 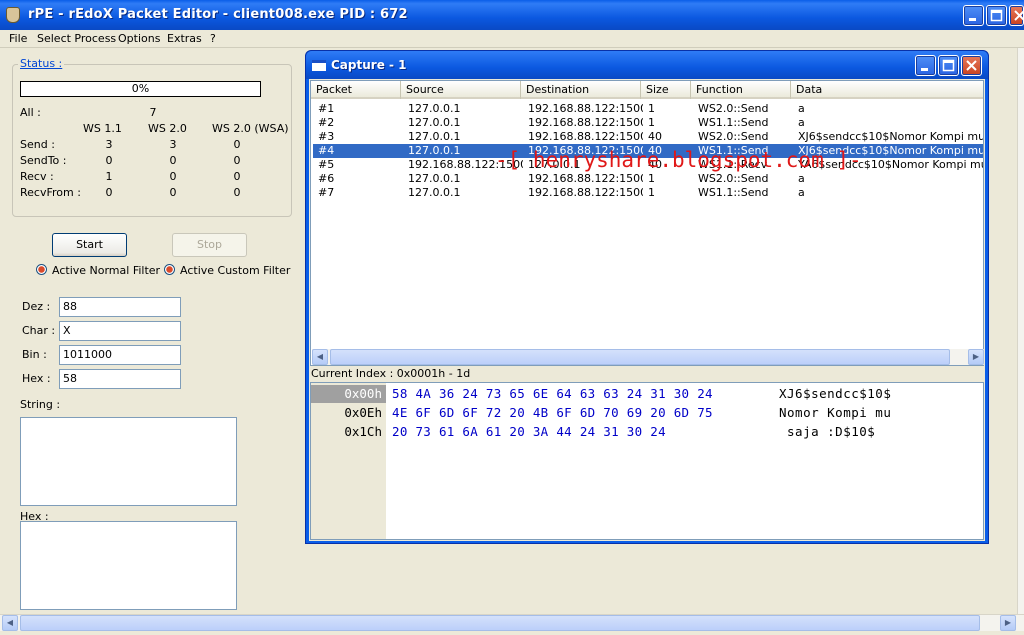 What do you see at coordinates (109, 192) in the screenshot?
I see `recvfrom-ws11: 0` at bounding box center [109, 192].